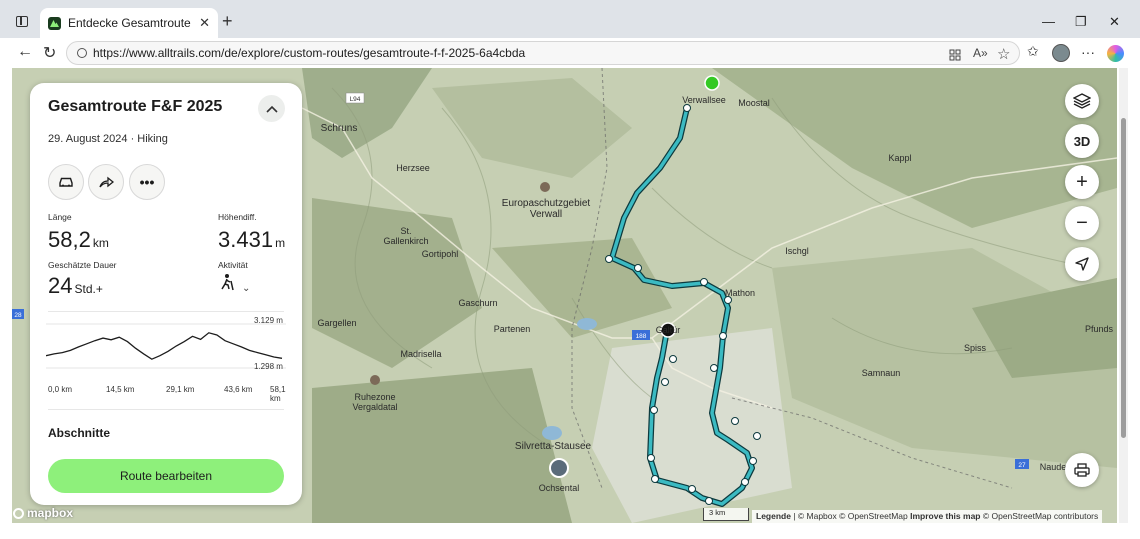  Describe the element at coordinates (204, 23) in the screenshot. I see `tab-close-icon: ✕` at that location.